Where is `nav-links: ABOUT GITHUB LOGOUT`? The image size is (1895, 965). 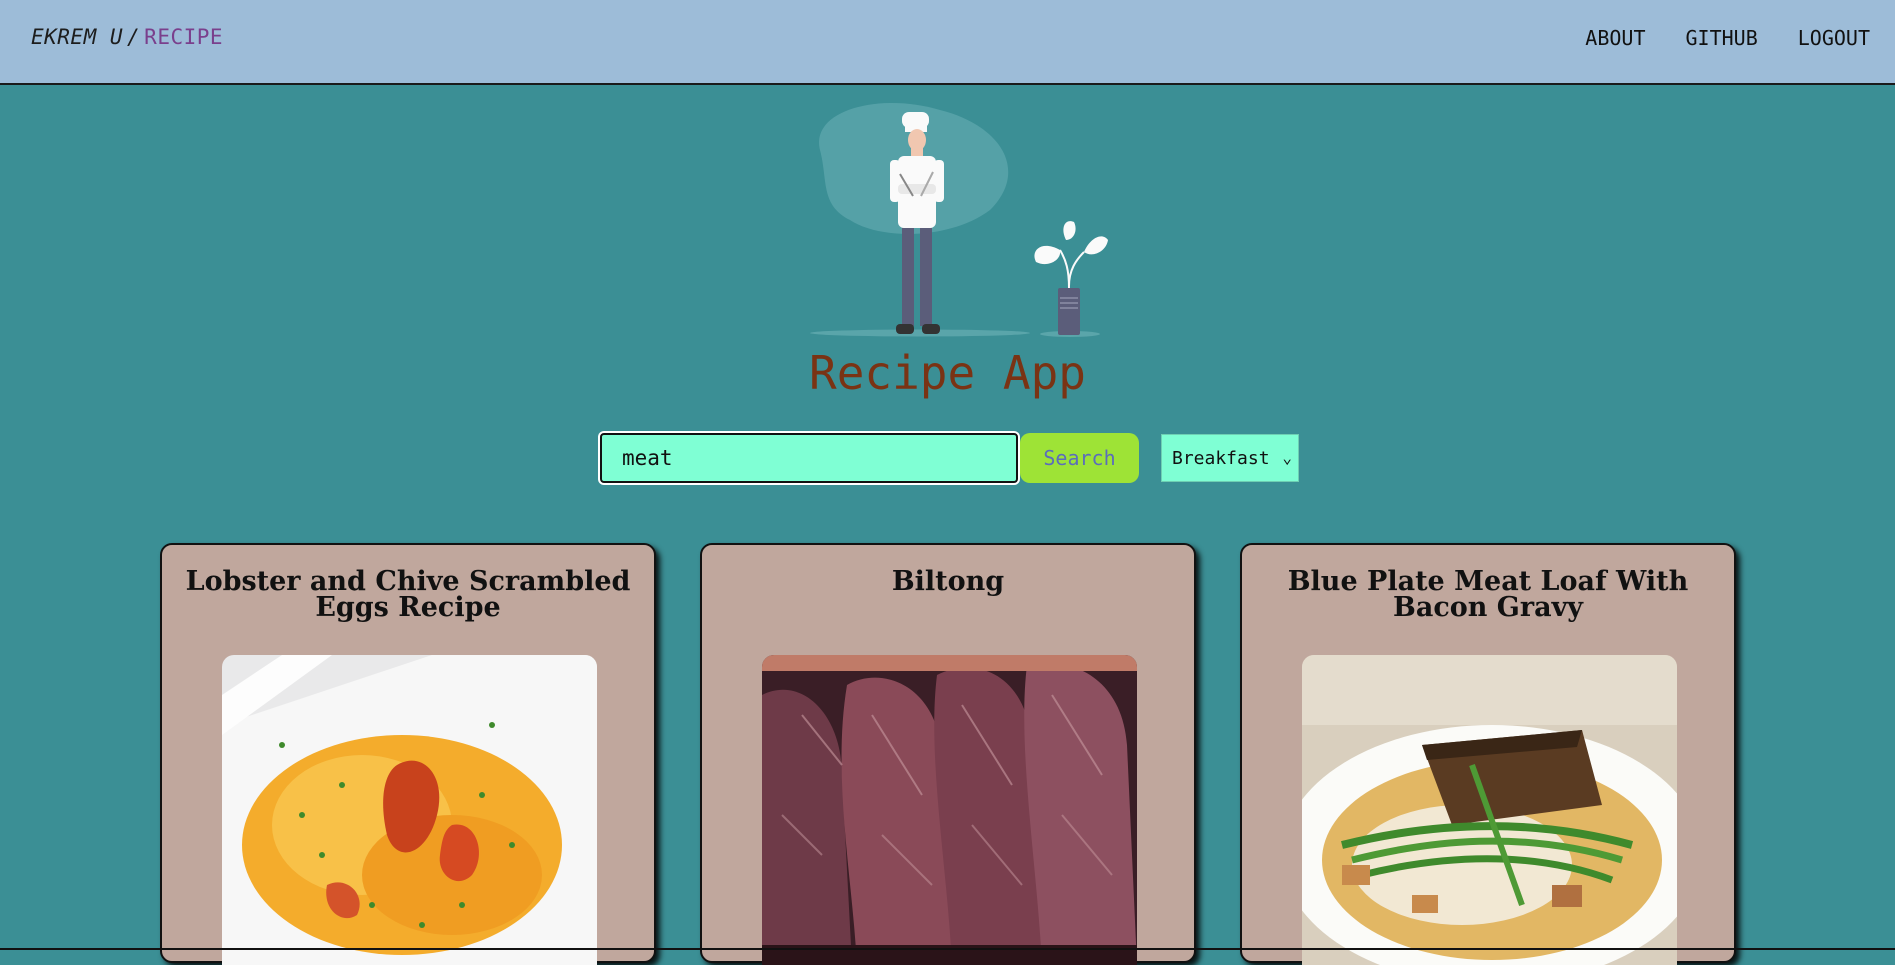
nav-links: ABOUT GITHUB LOGOUT is located at coordinates (1727, 38).